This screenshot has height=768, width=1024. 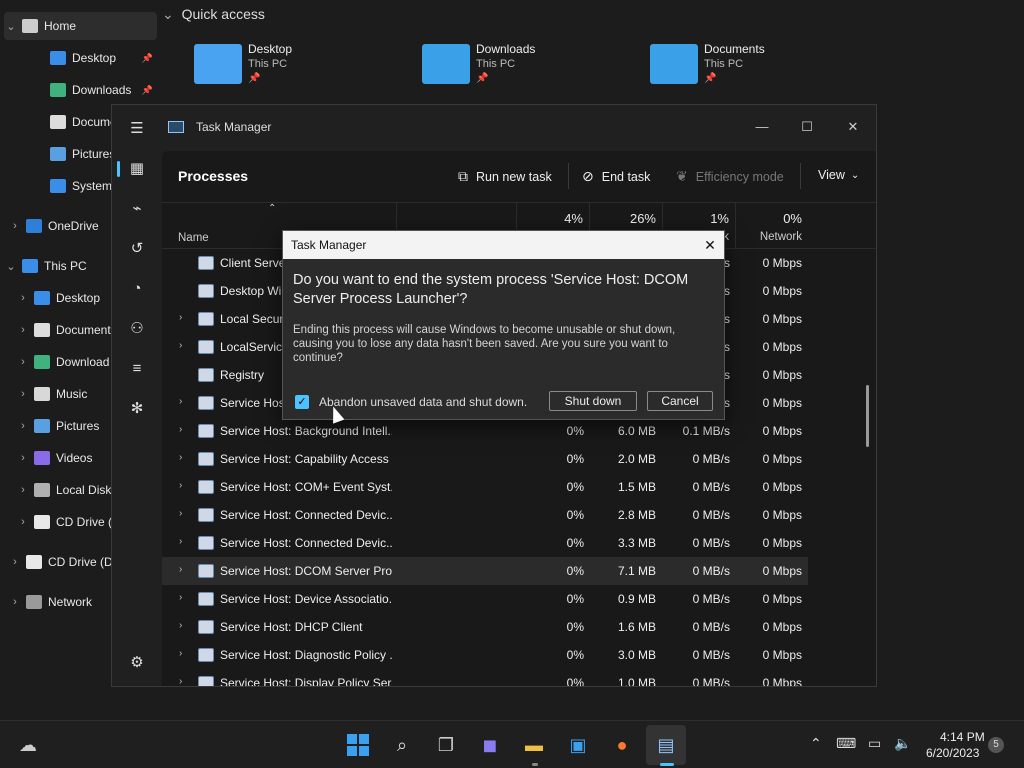 I want to click on details-icon: ≡, so click(x=137, y=368).